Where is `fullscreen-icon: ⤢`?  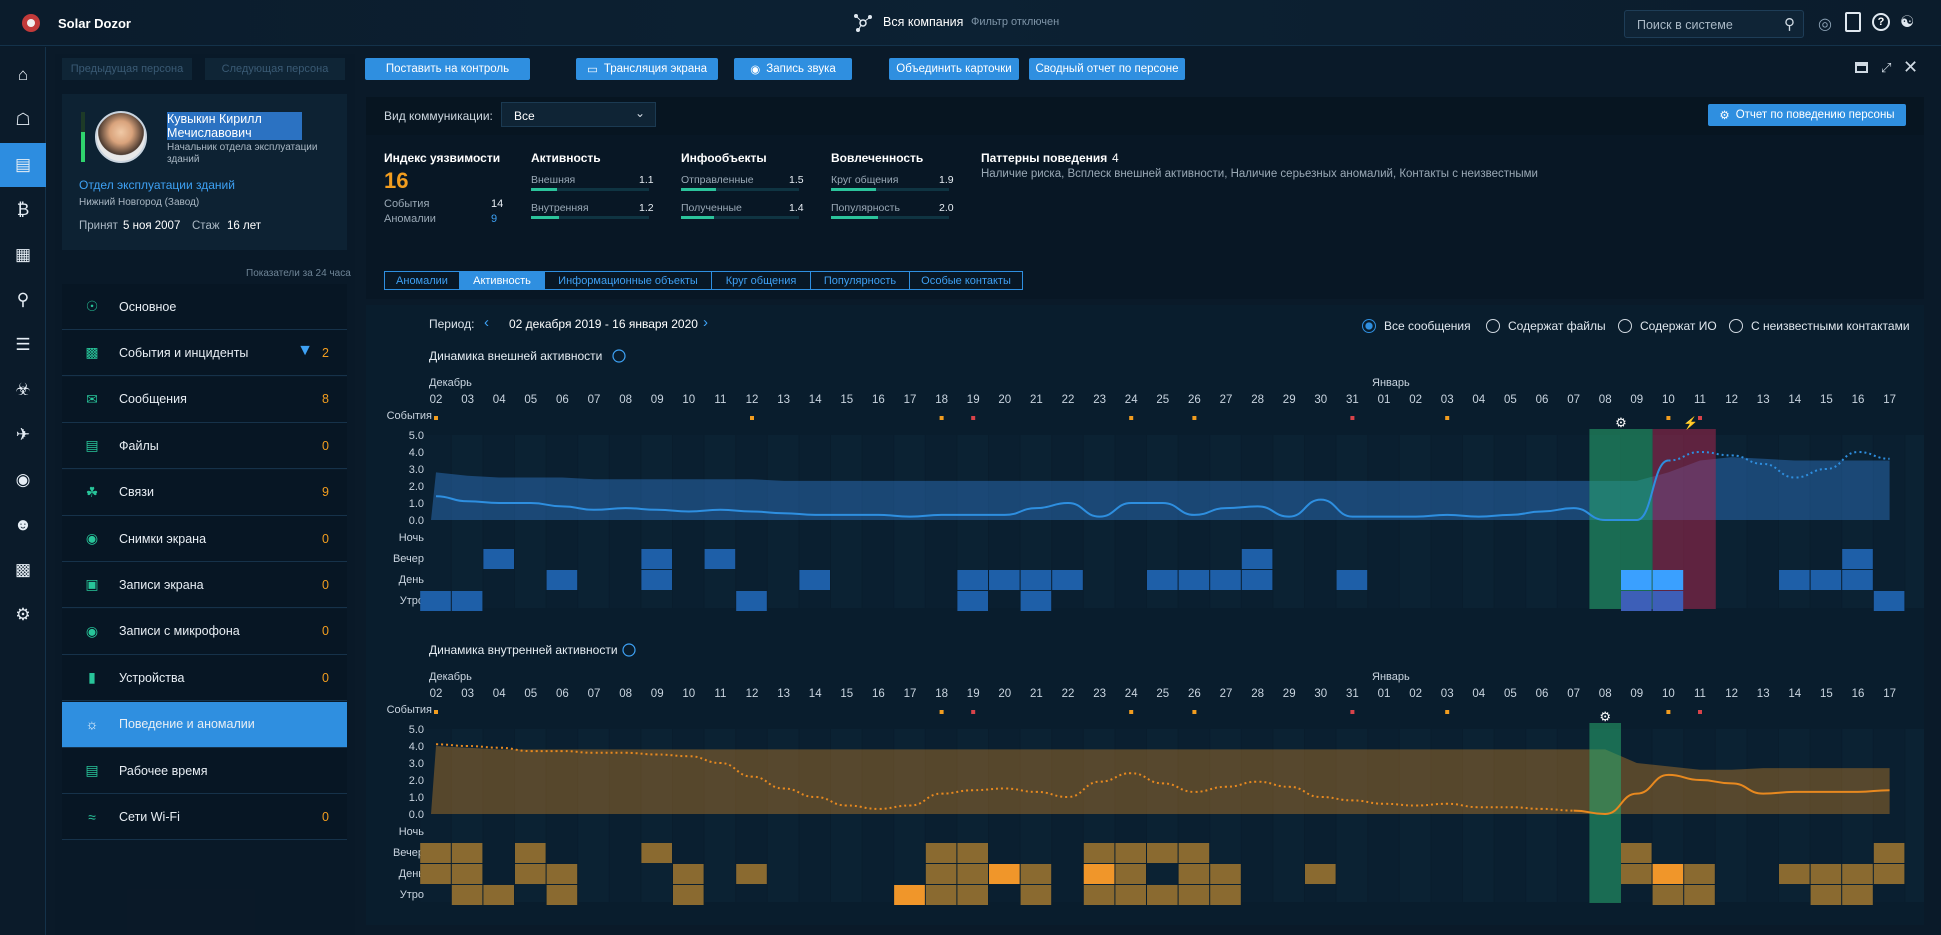 fullscreen-icon: ⤢ is located at coordinates (1886, 68).